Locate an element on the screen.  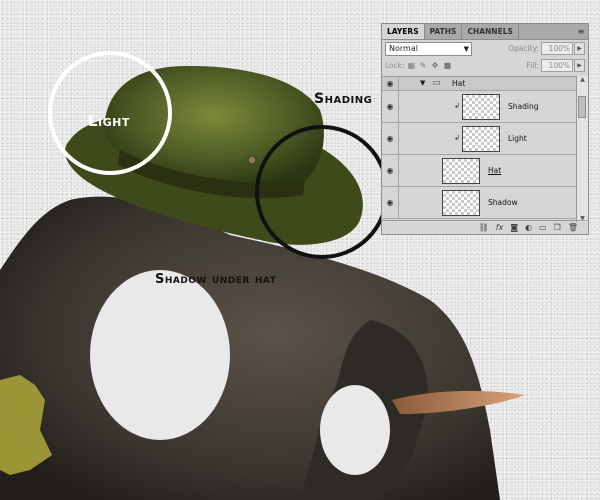
panel-bottom-toolbar: ⛓ fx ◙ ◐ ▭ ❐ 🗑 is located at coordinates (485, 227).